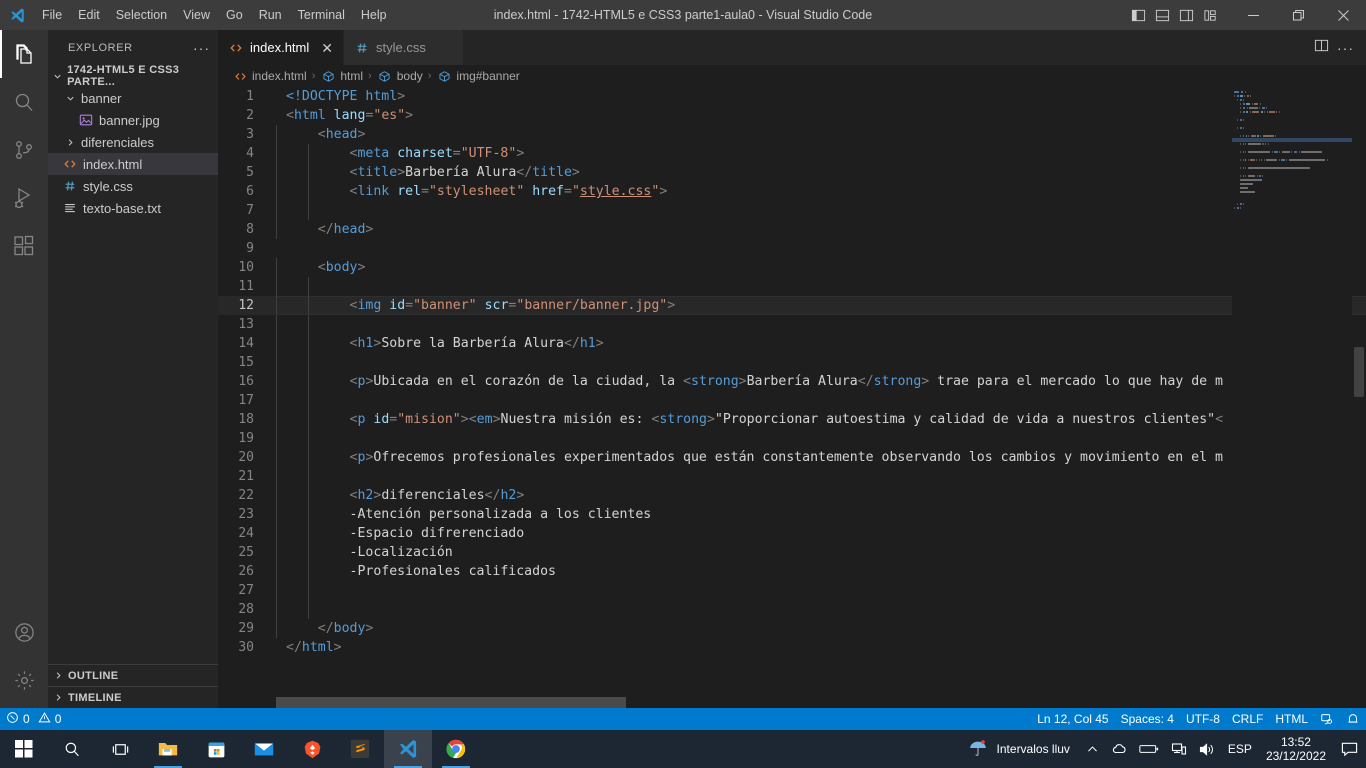 This screenshot has height=768, width=1366. What do you see at coordinates (24, 198) in the screenshot?
I see `activity-run-and-debug` at bounding box center [24, 198].